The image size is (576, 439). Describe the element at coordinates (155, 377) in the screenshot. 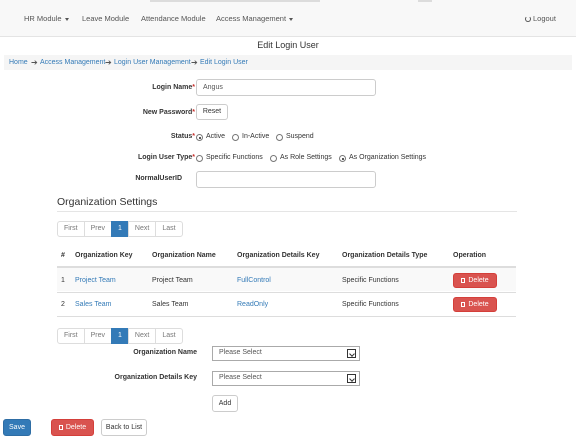

I see `organization-details-key-label: Organization Details Key` at that location.